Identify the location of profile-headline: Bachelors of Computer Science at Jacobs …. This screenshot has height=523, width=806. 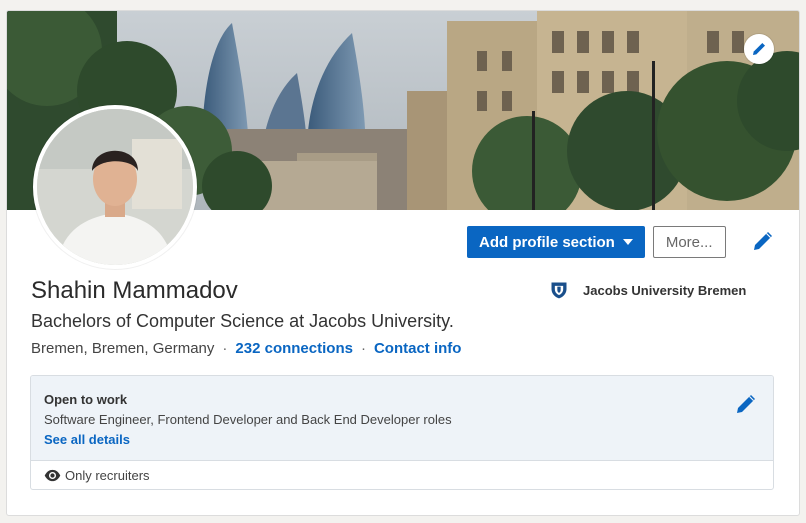
(242, 321).